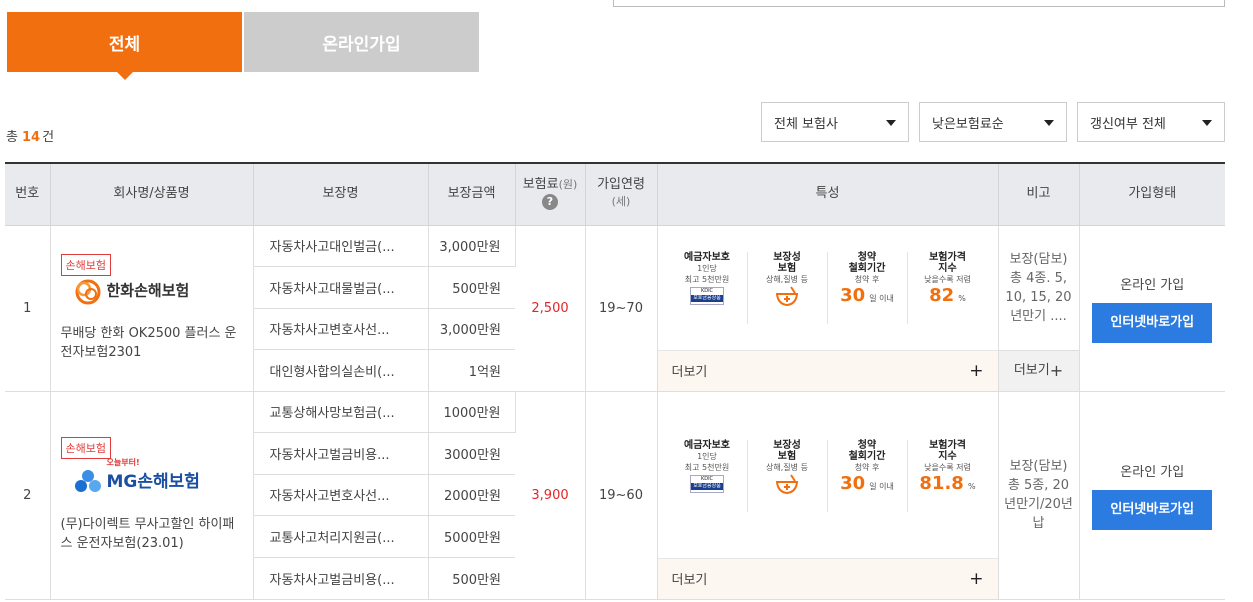 The image size is (1253, 602). I want to click on renew-filter-value: 갱신여부 전체, so click(1128, 124).